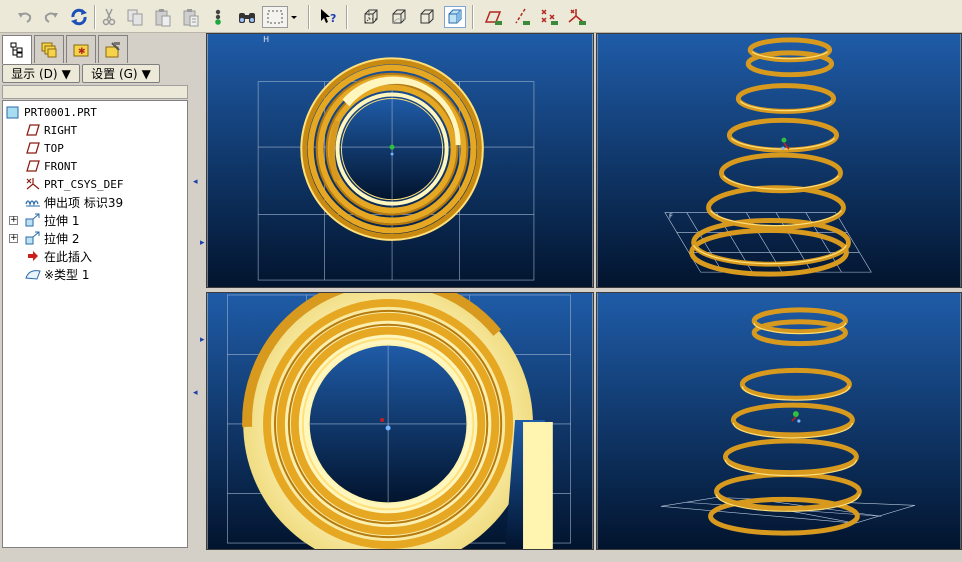  What do you see at coordinates (521, 17) in the screenshot?
I see `datum-axes-icon` at bounding box center [521, 17].